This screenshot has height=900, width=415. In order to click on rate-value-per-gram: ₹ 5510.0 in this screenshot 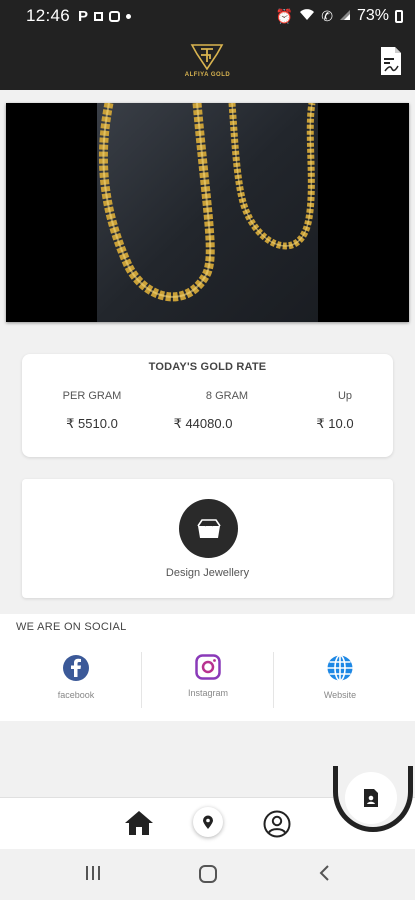, I will do `click(92, 423)`.